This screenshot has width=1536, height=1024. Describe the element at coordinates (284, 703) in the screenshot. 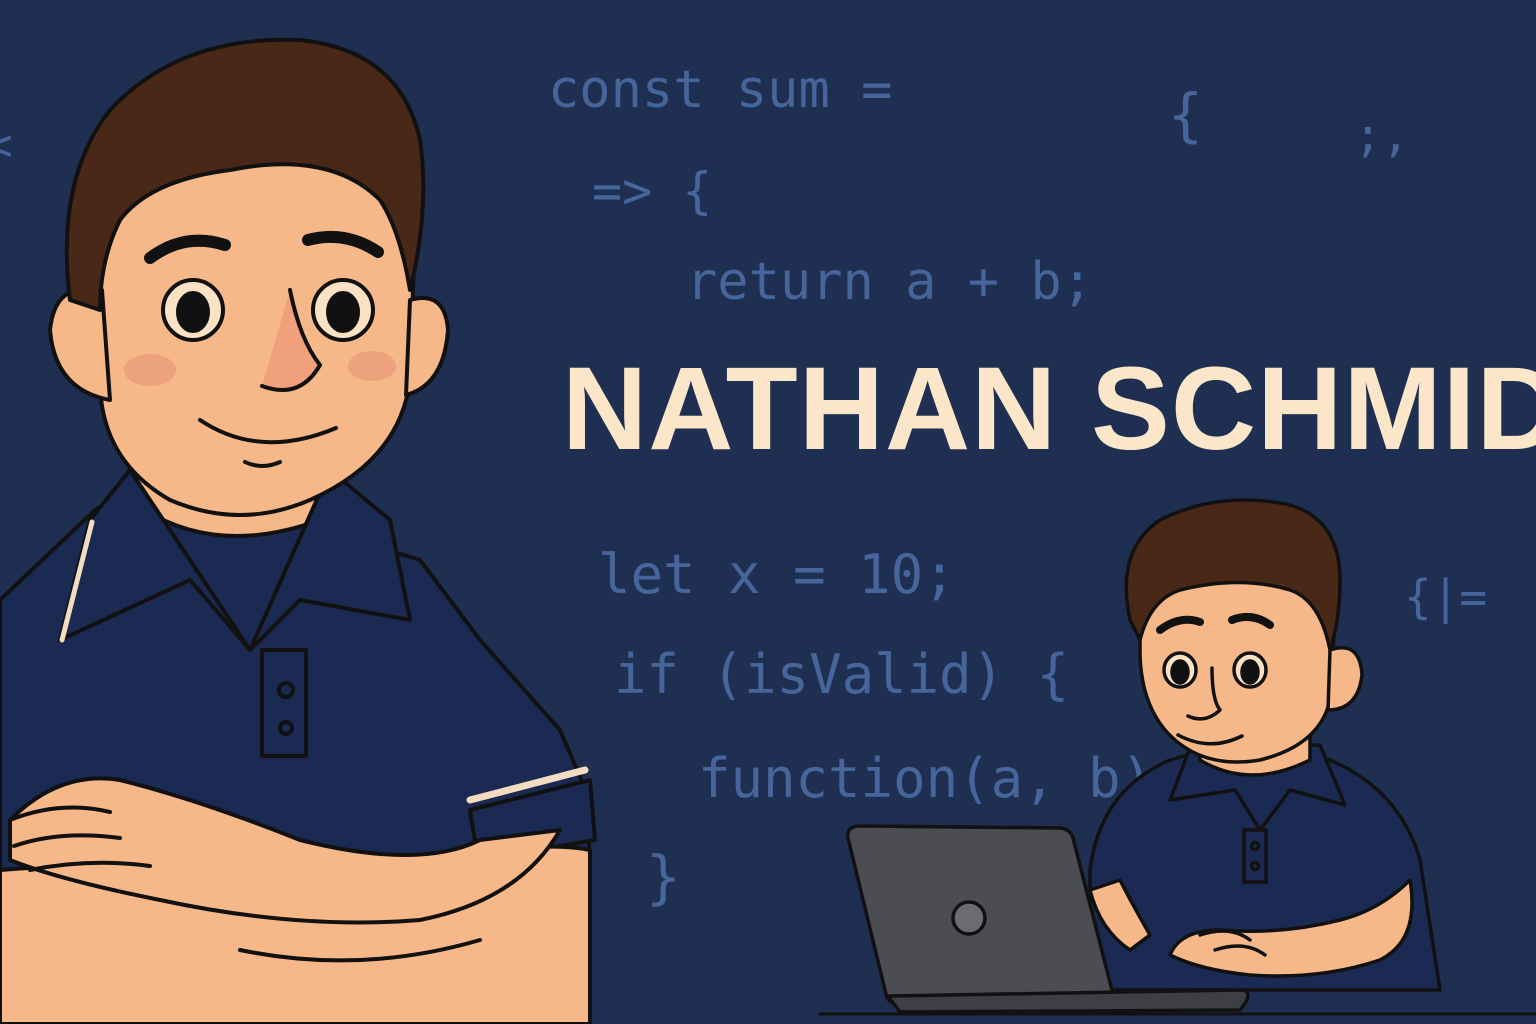

I see `large-placket` at that location.